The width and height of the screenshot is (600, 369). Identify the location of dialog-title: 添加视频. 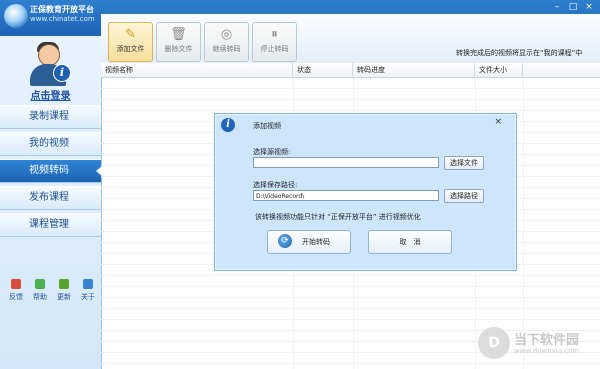
(267, 126).